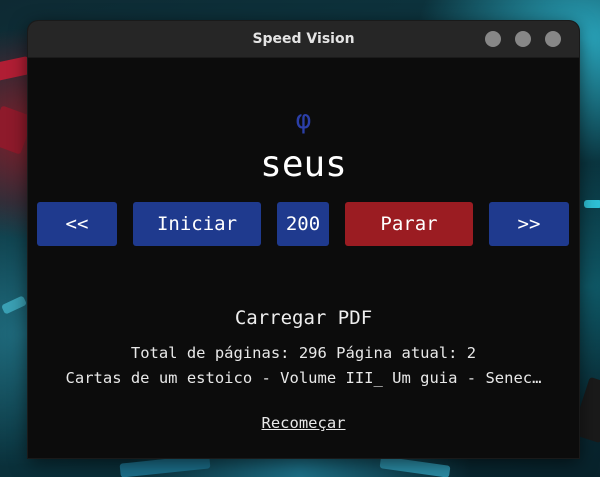 The height and width of the screenshot is (477, 600). Describe the element at coordinates (529, 224) in the screenshot. I see `next-button: >>` at that location.